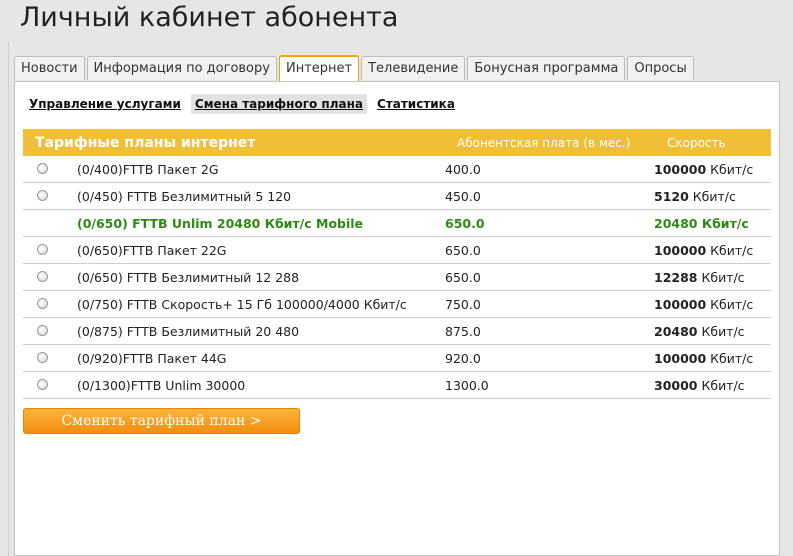 The width and height of the screenshot is (793, 556). Describe the element at coordinates (696, 142) in the screenshot. I see `header-speed: Скорость` at that location.